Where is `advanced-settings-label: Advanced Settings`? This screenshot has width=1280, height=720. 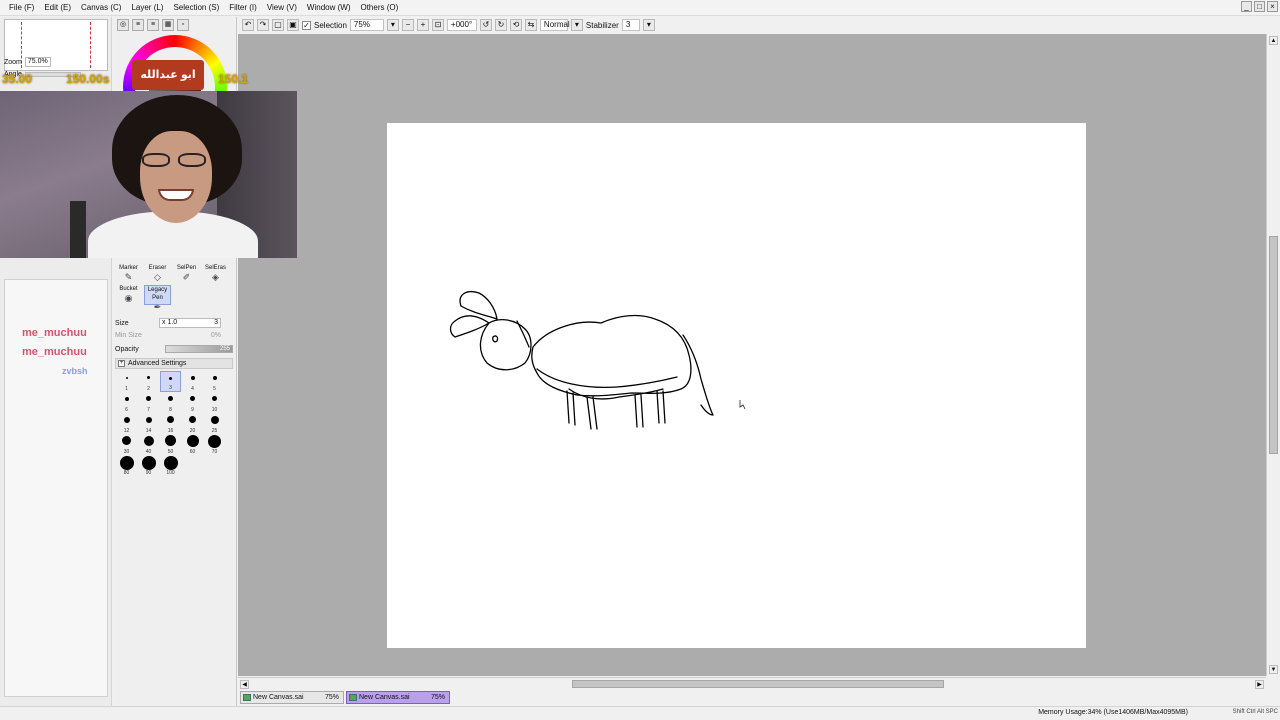 advanced-settings-label: Advanced Settings is located at coordinates (157, 363).